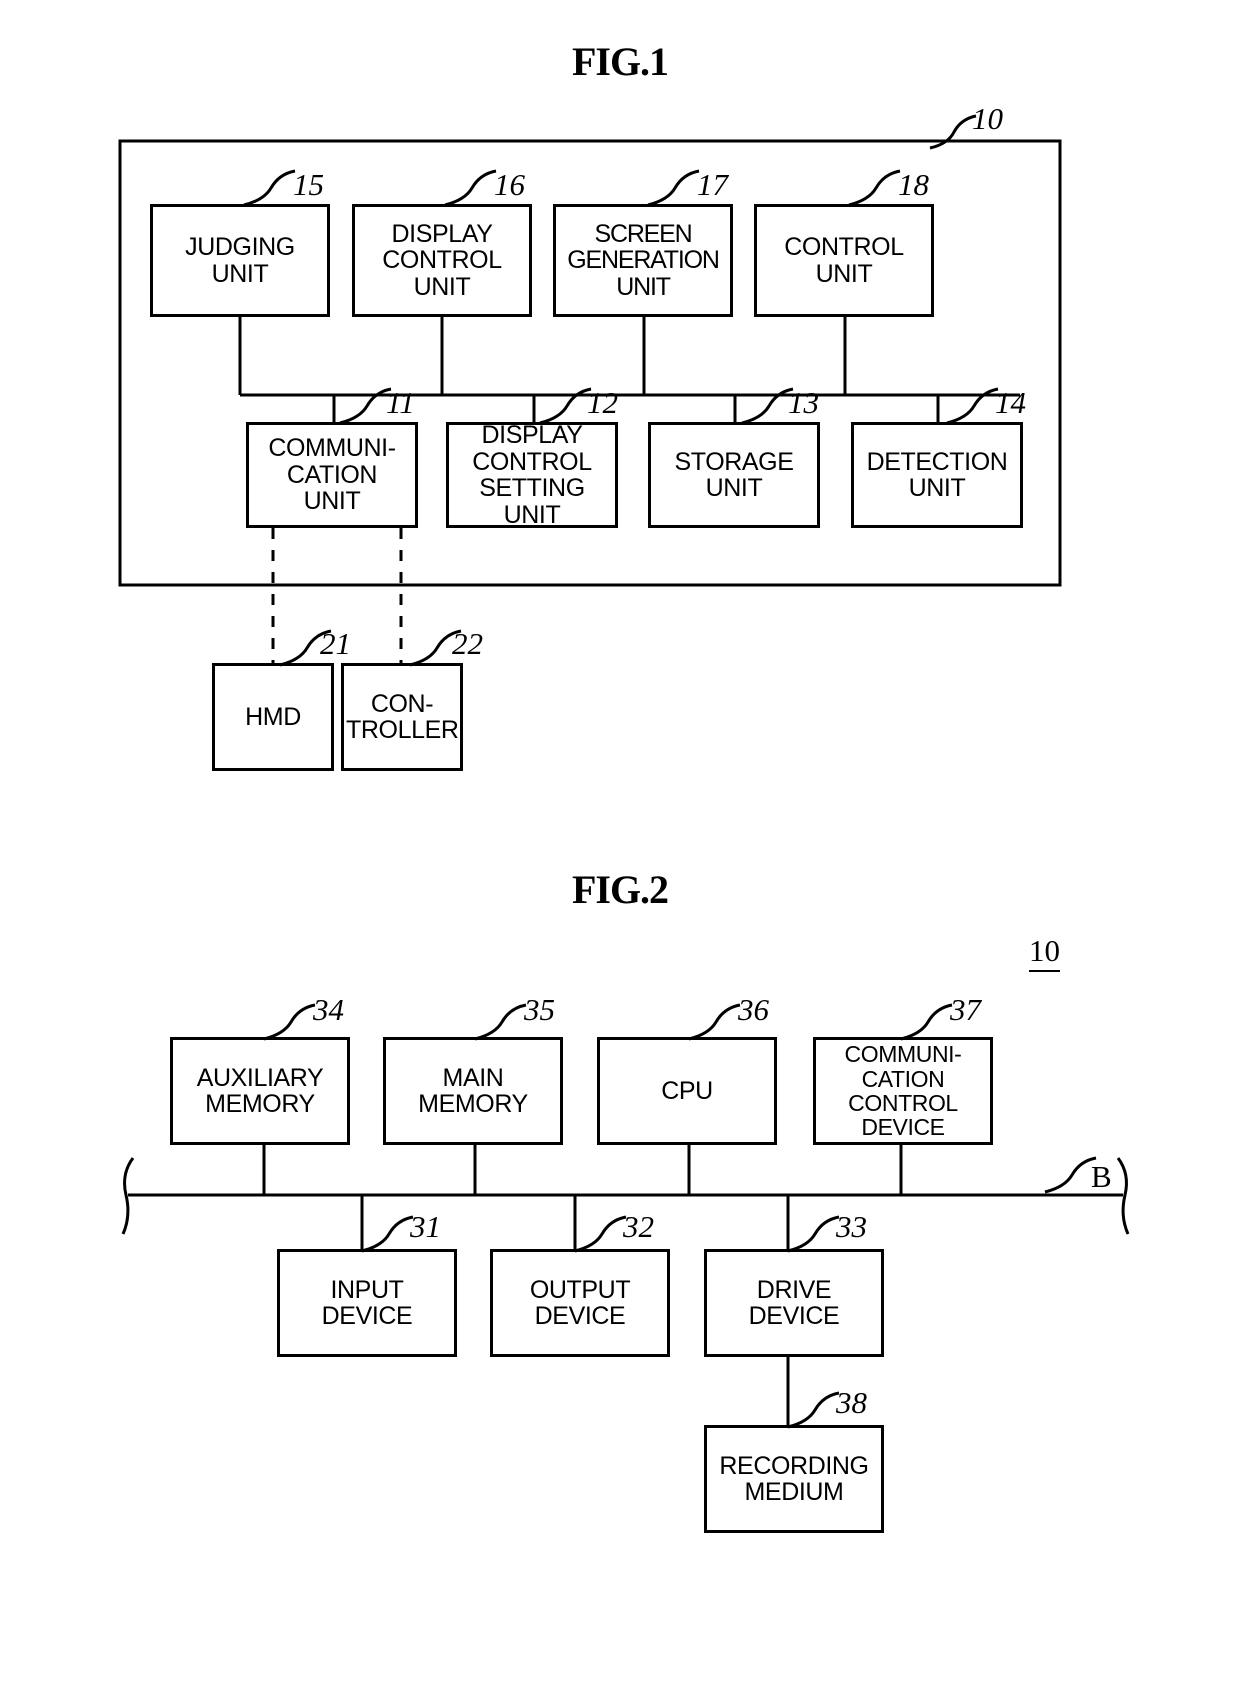  What do you see at coordinates (425, 1226) in the screenshot?
I see `reference-numeral-31: 31` at bounding box center [425, 1226].